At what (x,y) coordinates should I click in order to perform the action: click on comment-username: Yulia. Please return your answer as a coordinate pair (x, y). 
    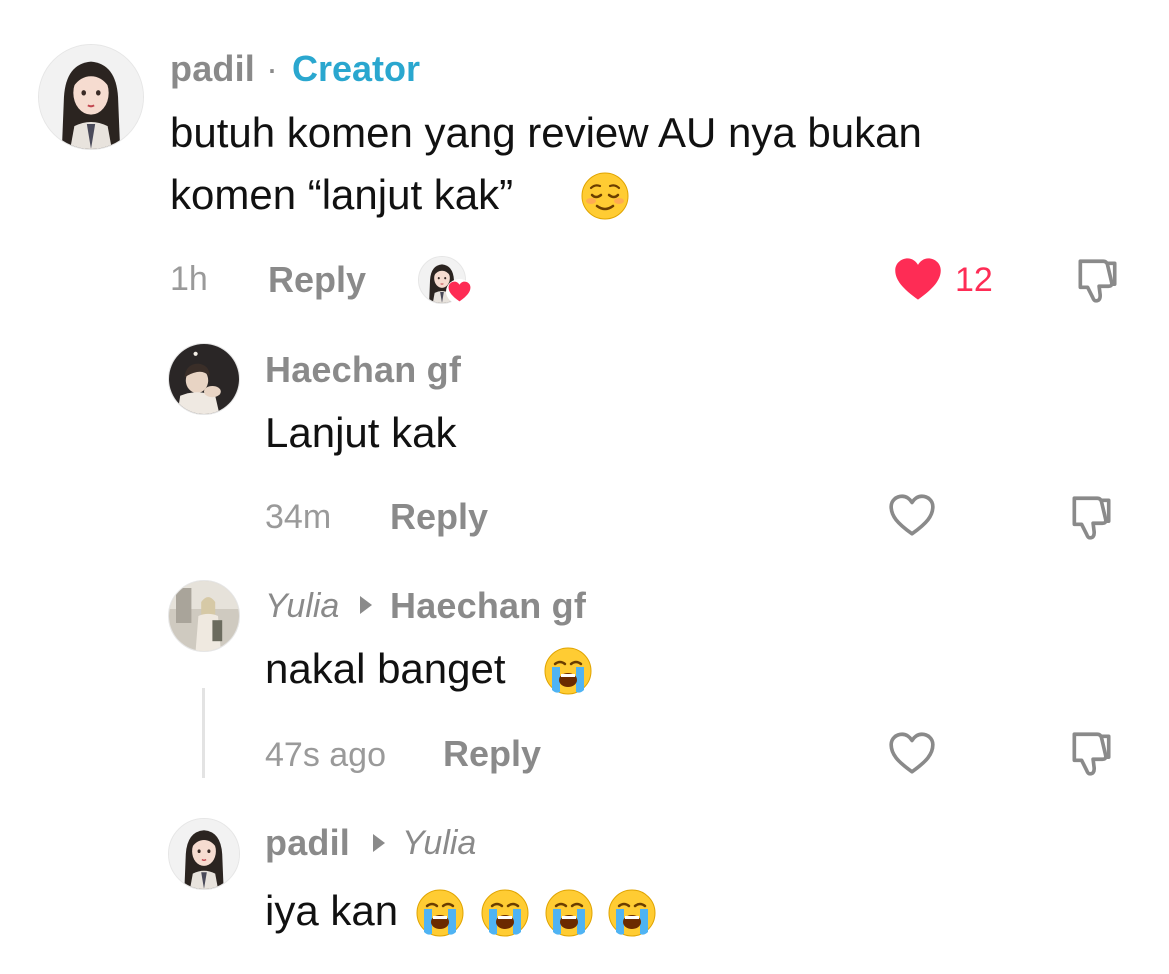
    Looking at the image, I should click on (302, 606).